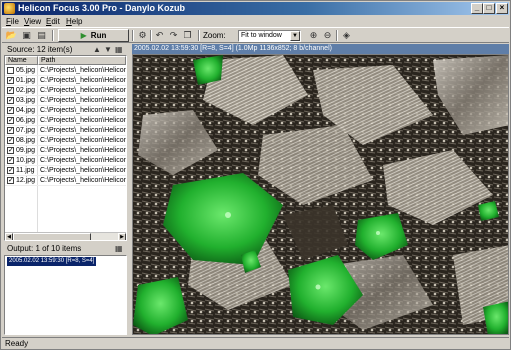 Image resolution: width=511 pixels, height=350 pixels. I want to click on output-panel-header: Output: 1 of 10 items, so click(65, 249).